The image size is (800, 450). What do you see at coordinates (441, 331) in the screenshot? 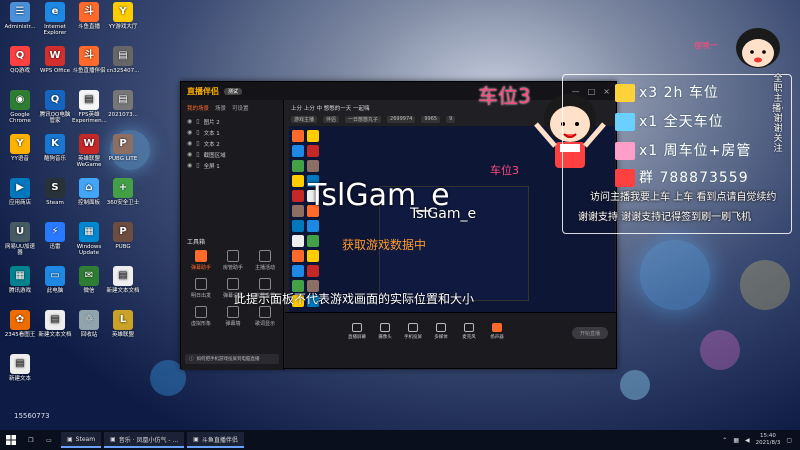
I see `toolbar-button: 多媒体` at bounding box center [441, 331].